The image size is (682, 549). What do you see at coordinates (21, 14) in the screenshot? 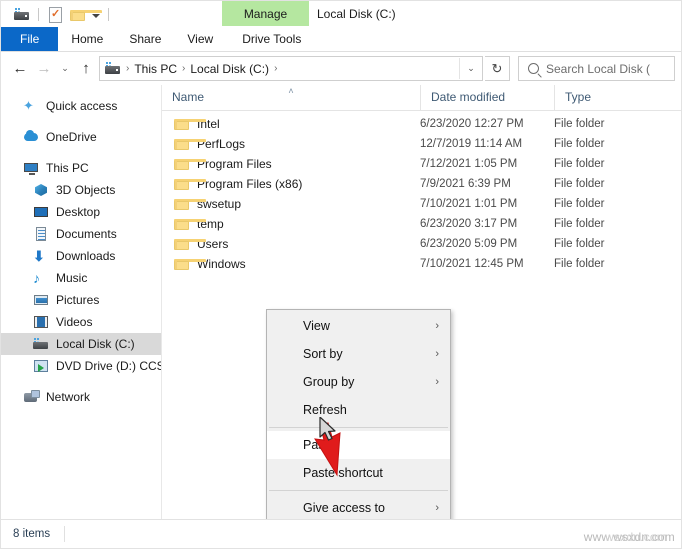
I see `drive-icon` at bounding box center [21, 14].